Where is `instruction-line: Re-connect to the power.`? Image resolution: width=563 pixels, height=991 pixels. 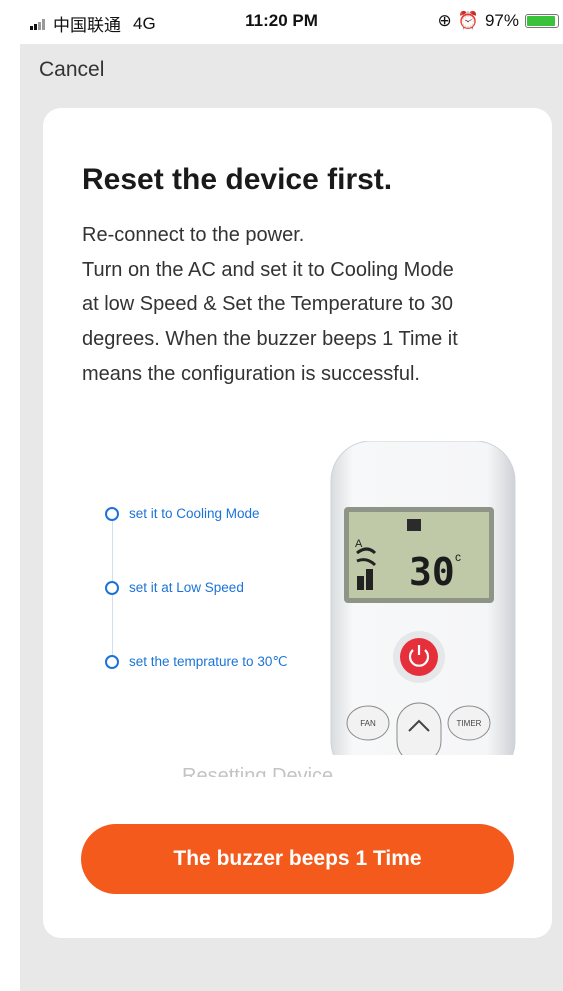
instruction-line: Re-connect to the power. is located at coordinates (193, 235).